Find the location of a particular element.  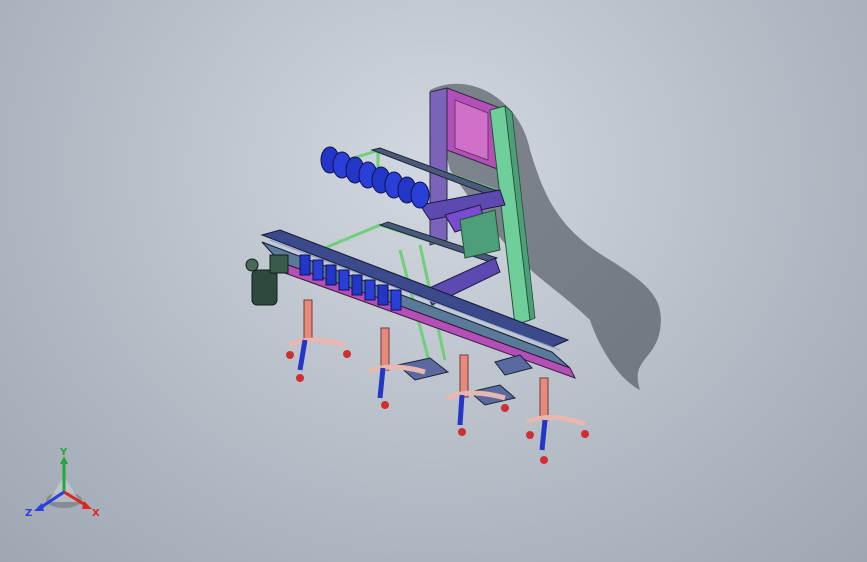

triad-x-label: X is located at coordinates (96, 513).